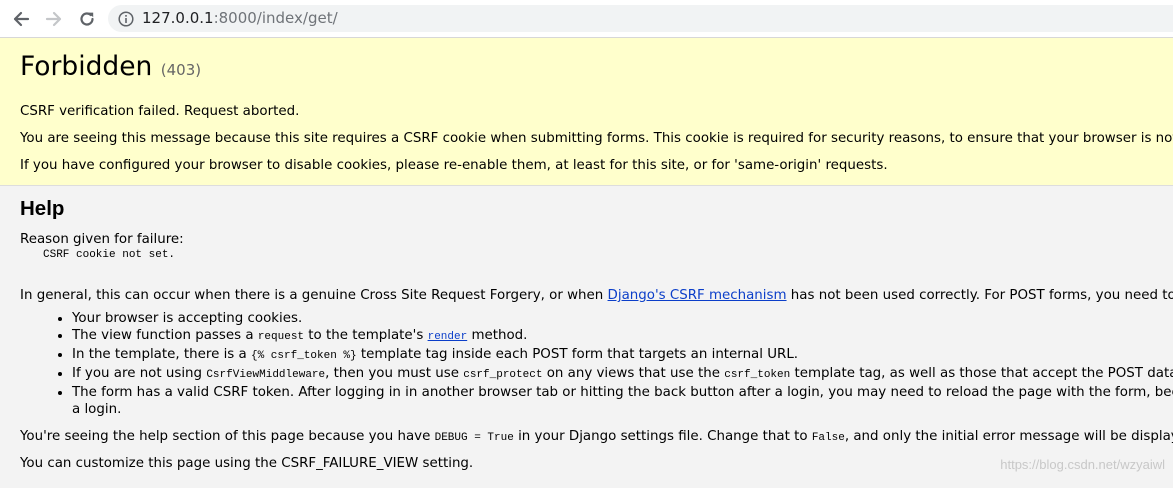  Describe the element at coordinates (1082, 464) in the screenshot. I see `watermark: https://blog.csdn.net/wzyaiwl` at that location.